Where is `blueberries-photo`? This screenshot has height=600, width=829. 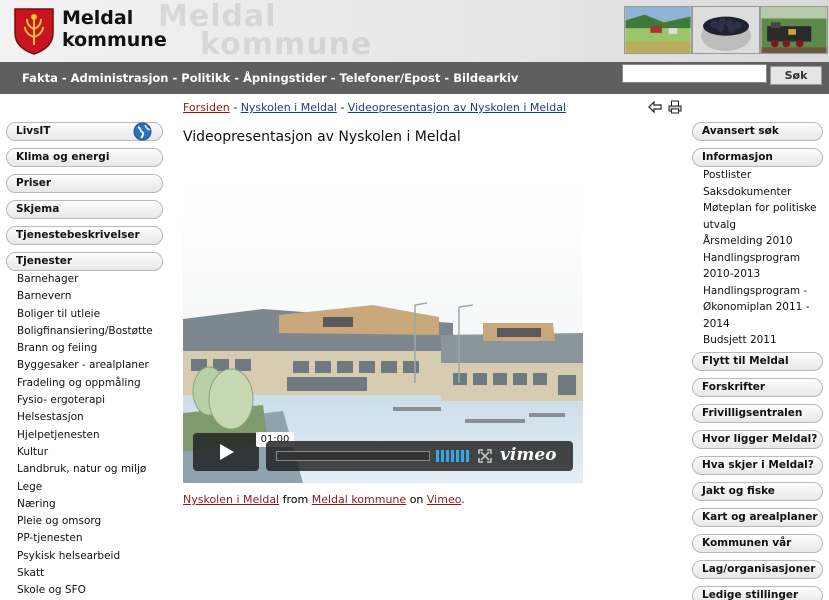 blueberries-photo is located at coordinates (726, 30).